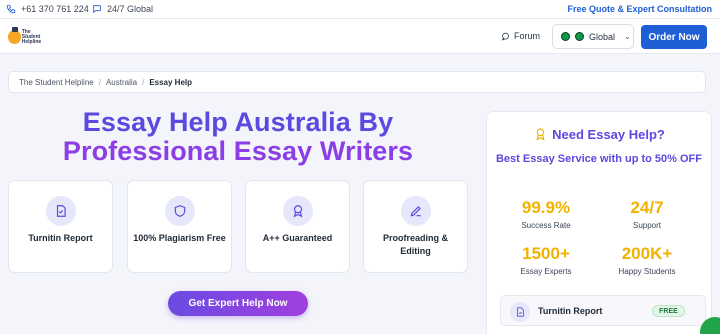  I want to click on feature-label: Proofreading & Editing, so click(415, 244).